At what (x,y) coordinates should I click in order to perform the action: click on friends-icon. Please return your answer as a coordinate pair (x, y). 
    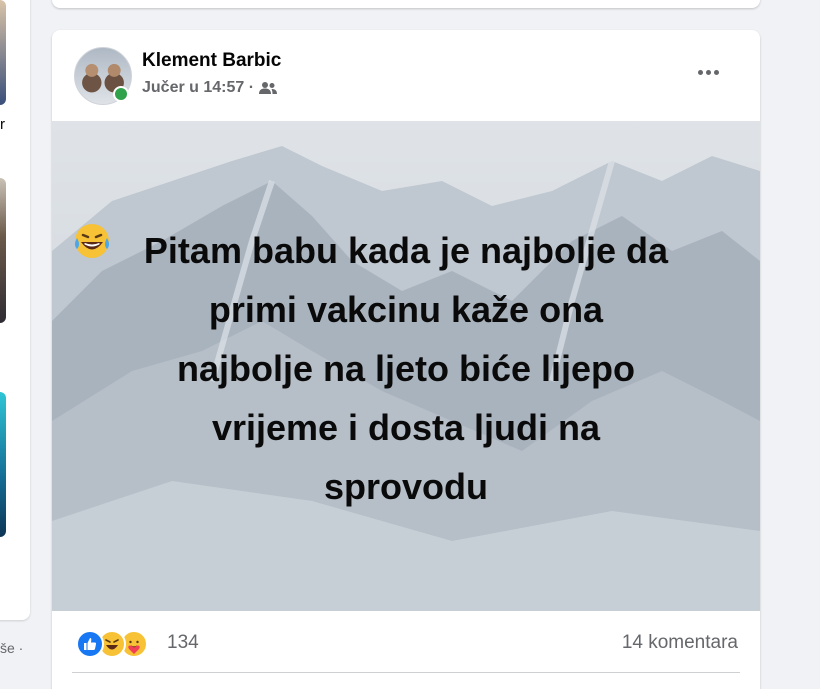
    Looking at the image, I should click on (268, 88).